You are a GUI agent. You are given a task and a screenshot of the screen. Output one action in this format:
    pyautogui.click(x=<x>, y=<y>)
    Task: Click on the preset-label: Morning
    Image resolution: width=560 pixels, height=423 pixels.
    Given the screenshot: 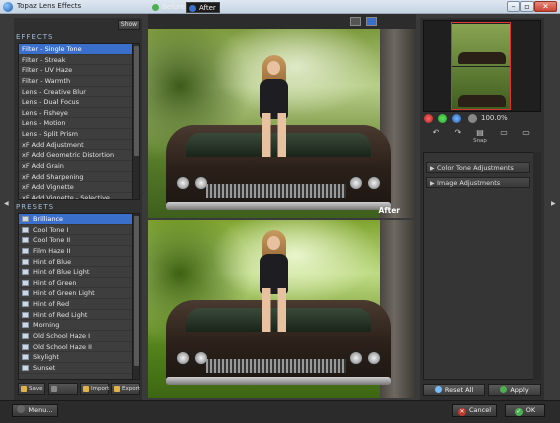 What is the action you would take?
    pyautogui.click(x=46, y=325)
    